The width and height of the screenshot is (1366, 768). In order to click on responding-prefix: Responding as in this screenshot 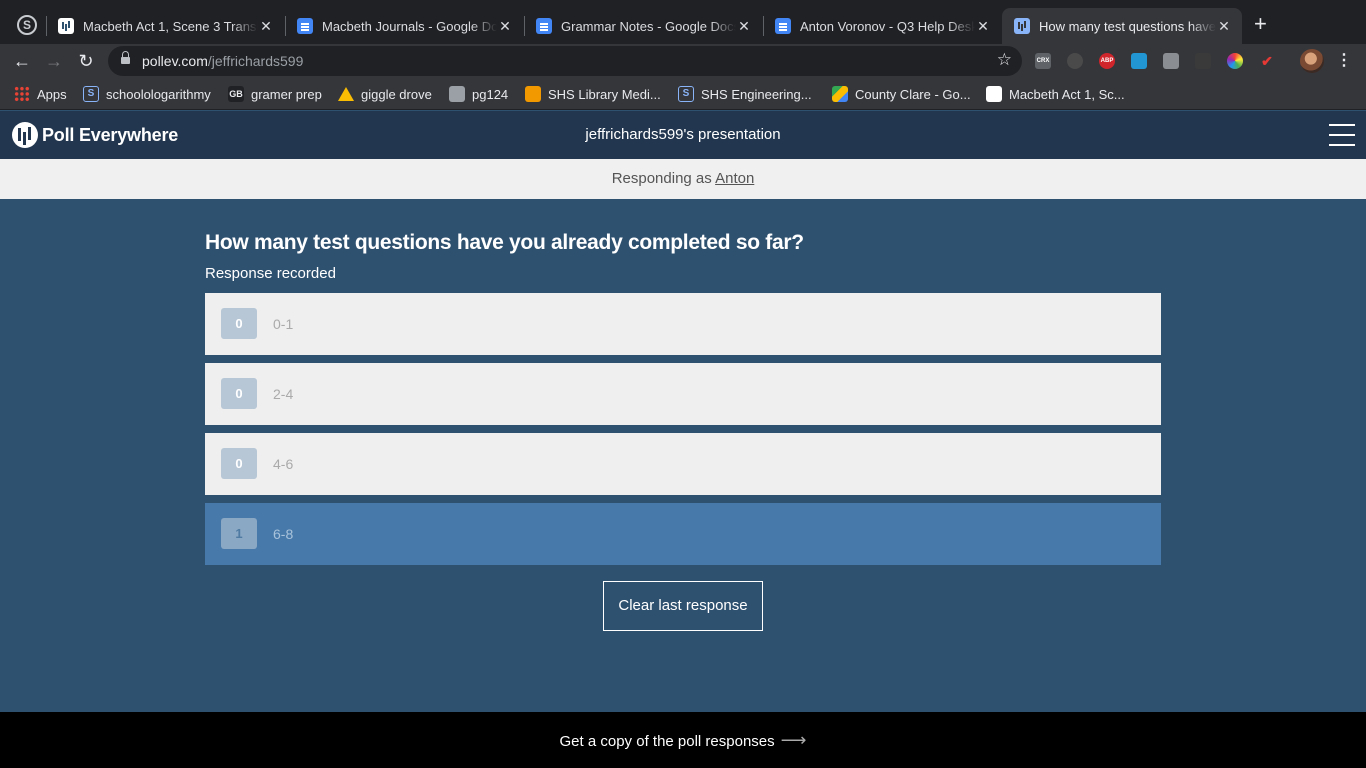, I will do `click(661, 178)`.